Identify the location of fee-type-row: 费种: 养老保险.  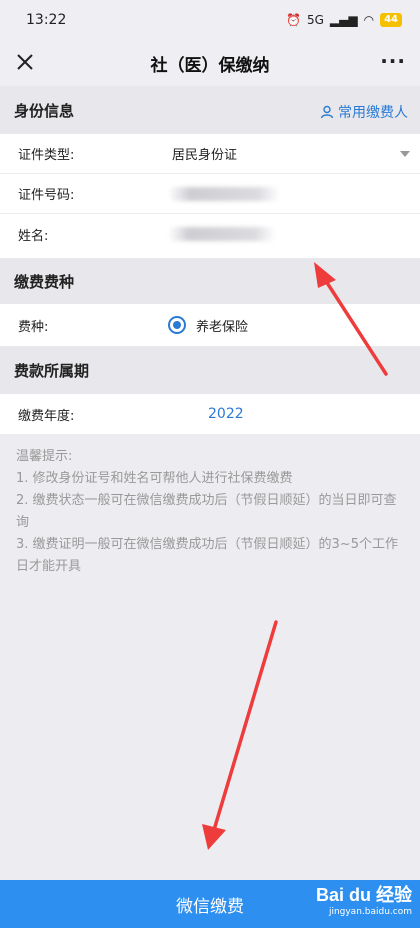
(210, 325).